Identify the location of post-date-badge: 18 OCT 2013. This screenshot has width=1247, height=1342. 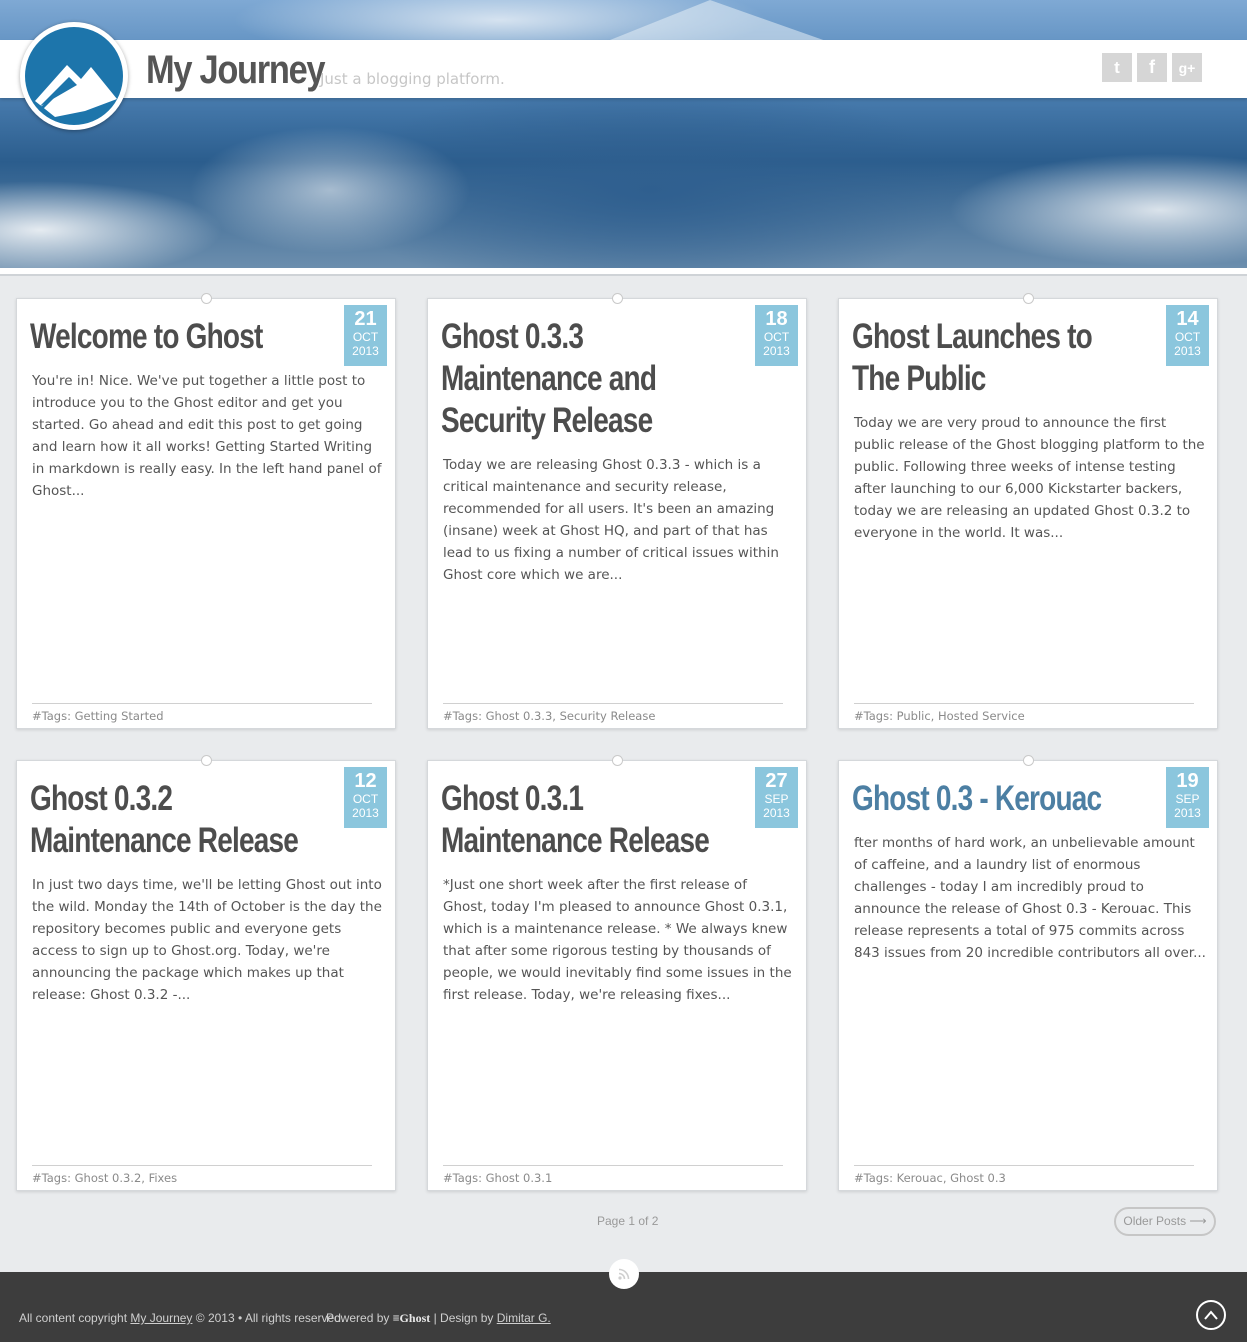
(776, 335).